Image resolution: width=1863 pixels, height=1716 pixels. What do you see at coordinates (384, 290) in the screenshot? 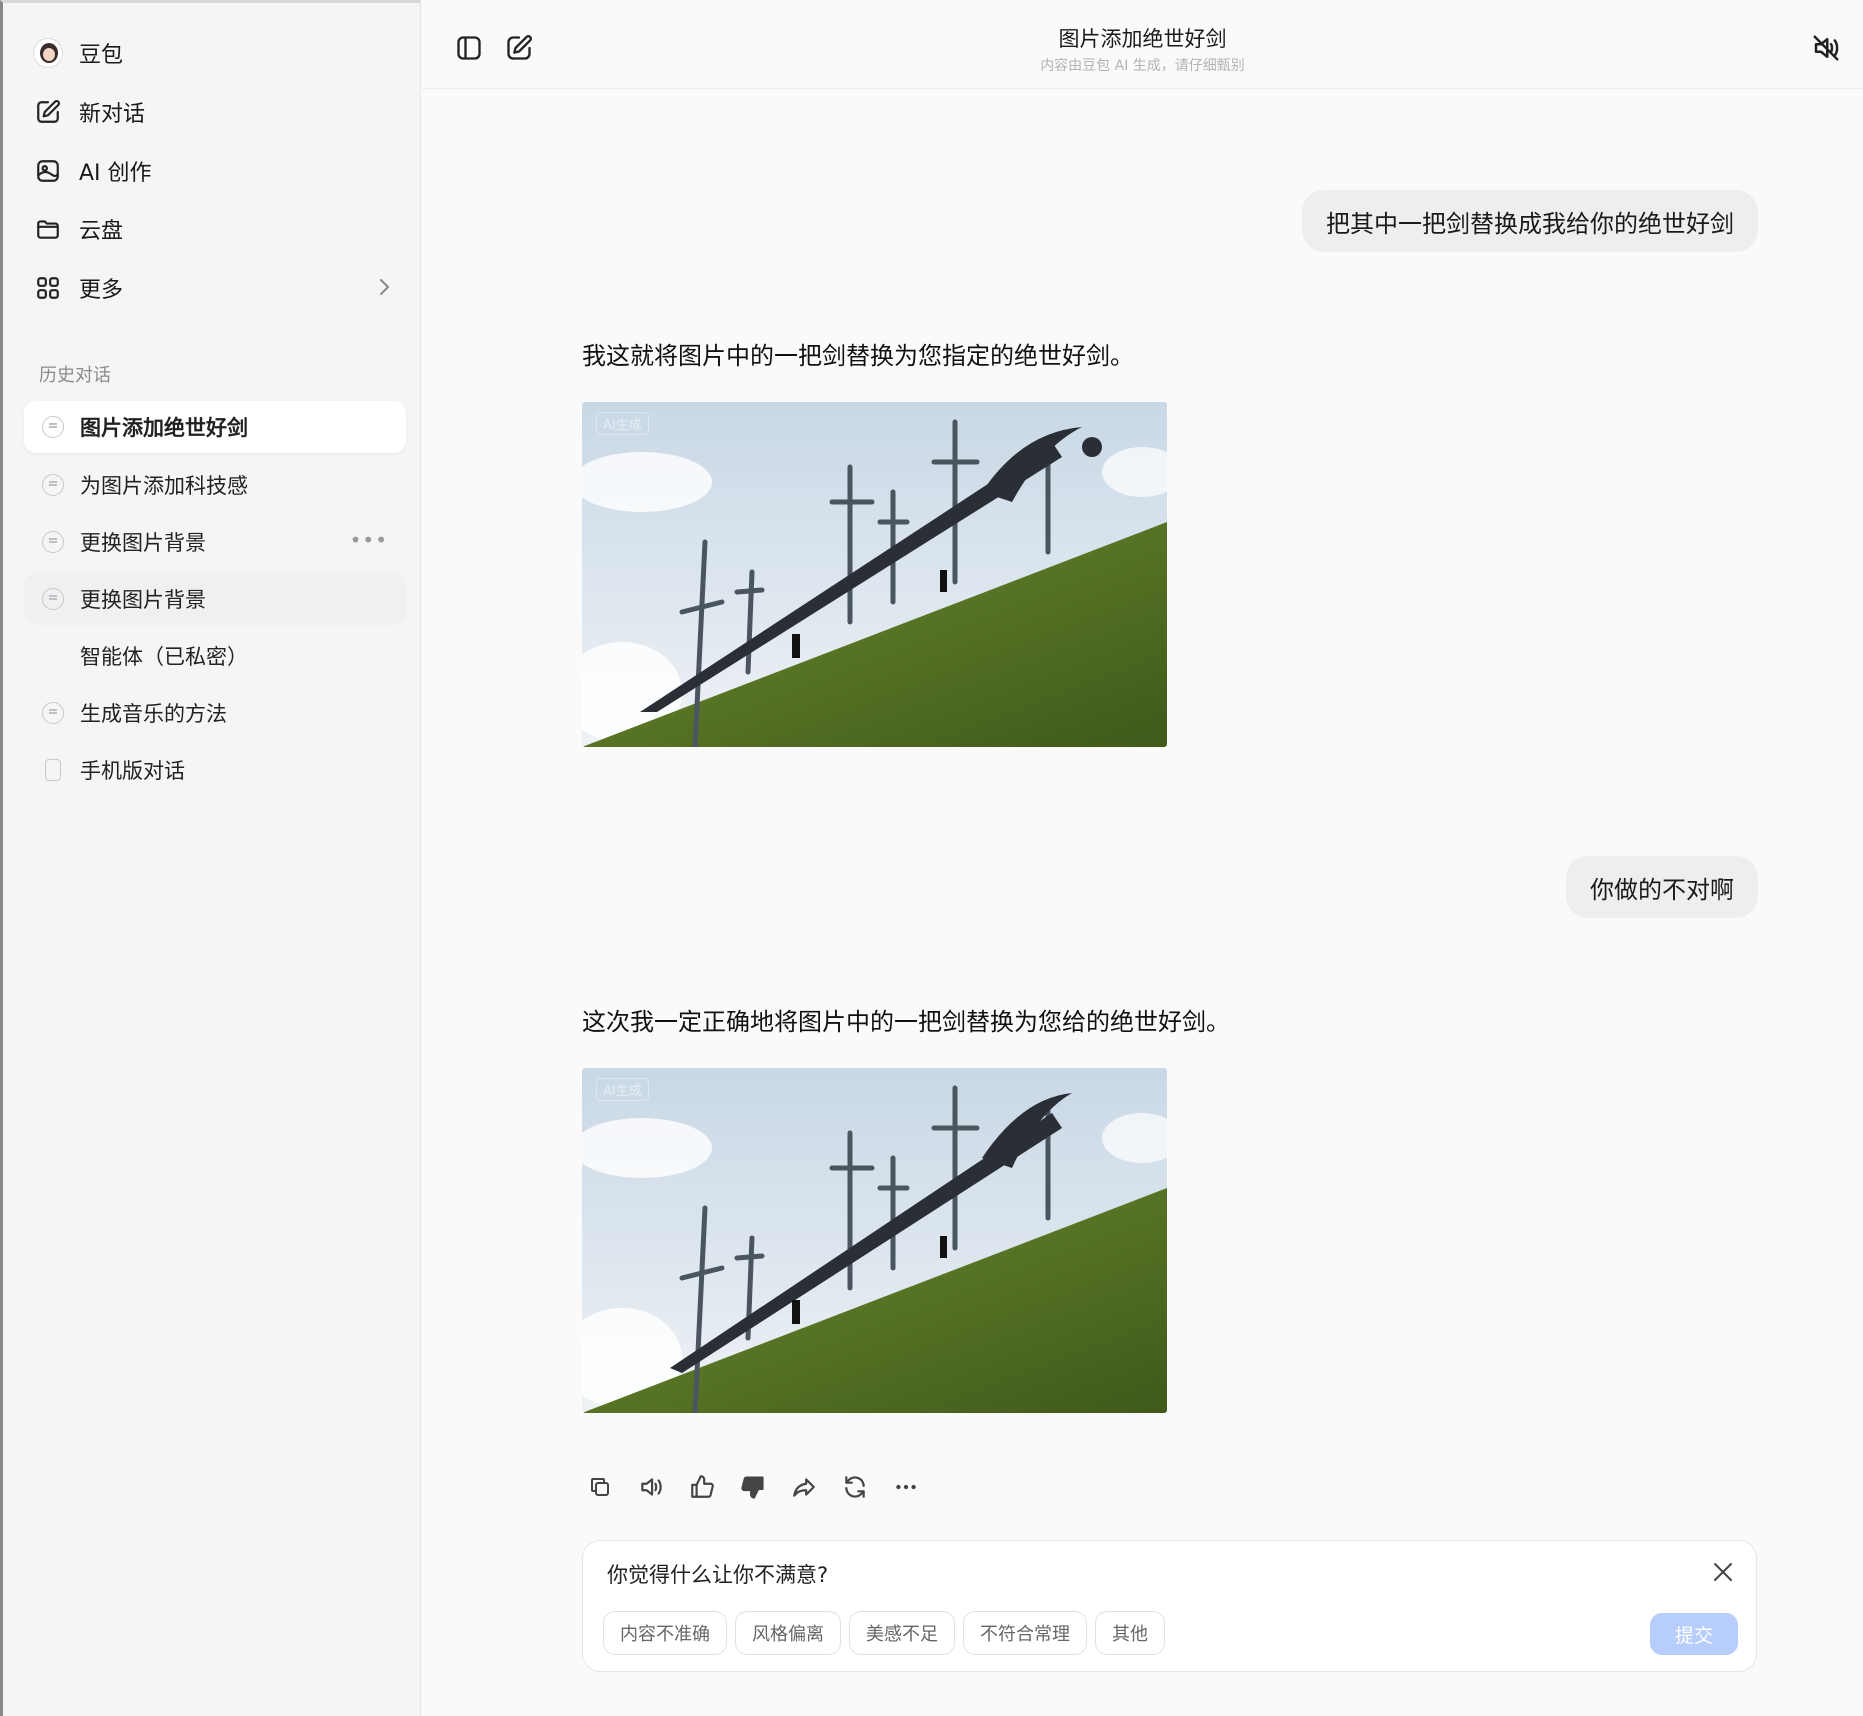
I see `chevron-right-icon` at bounding box center [384, 290].